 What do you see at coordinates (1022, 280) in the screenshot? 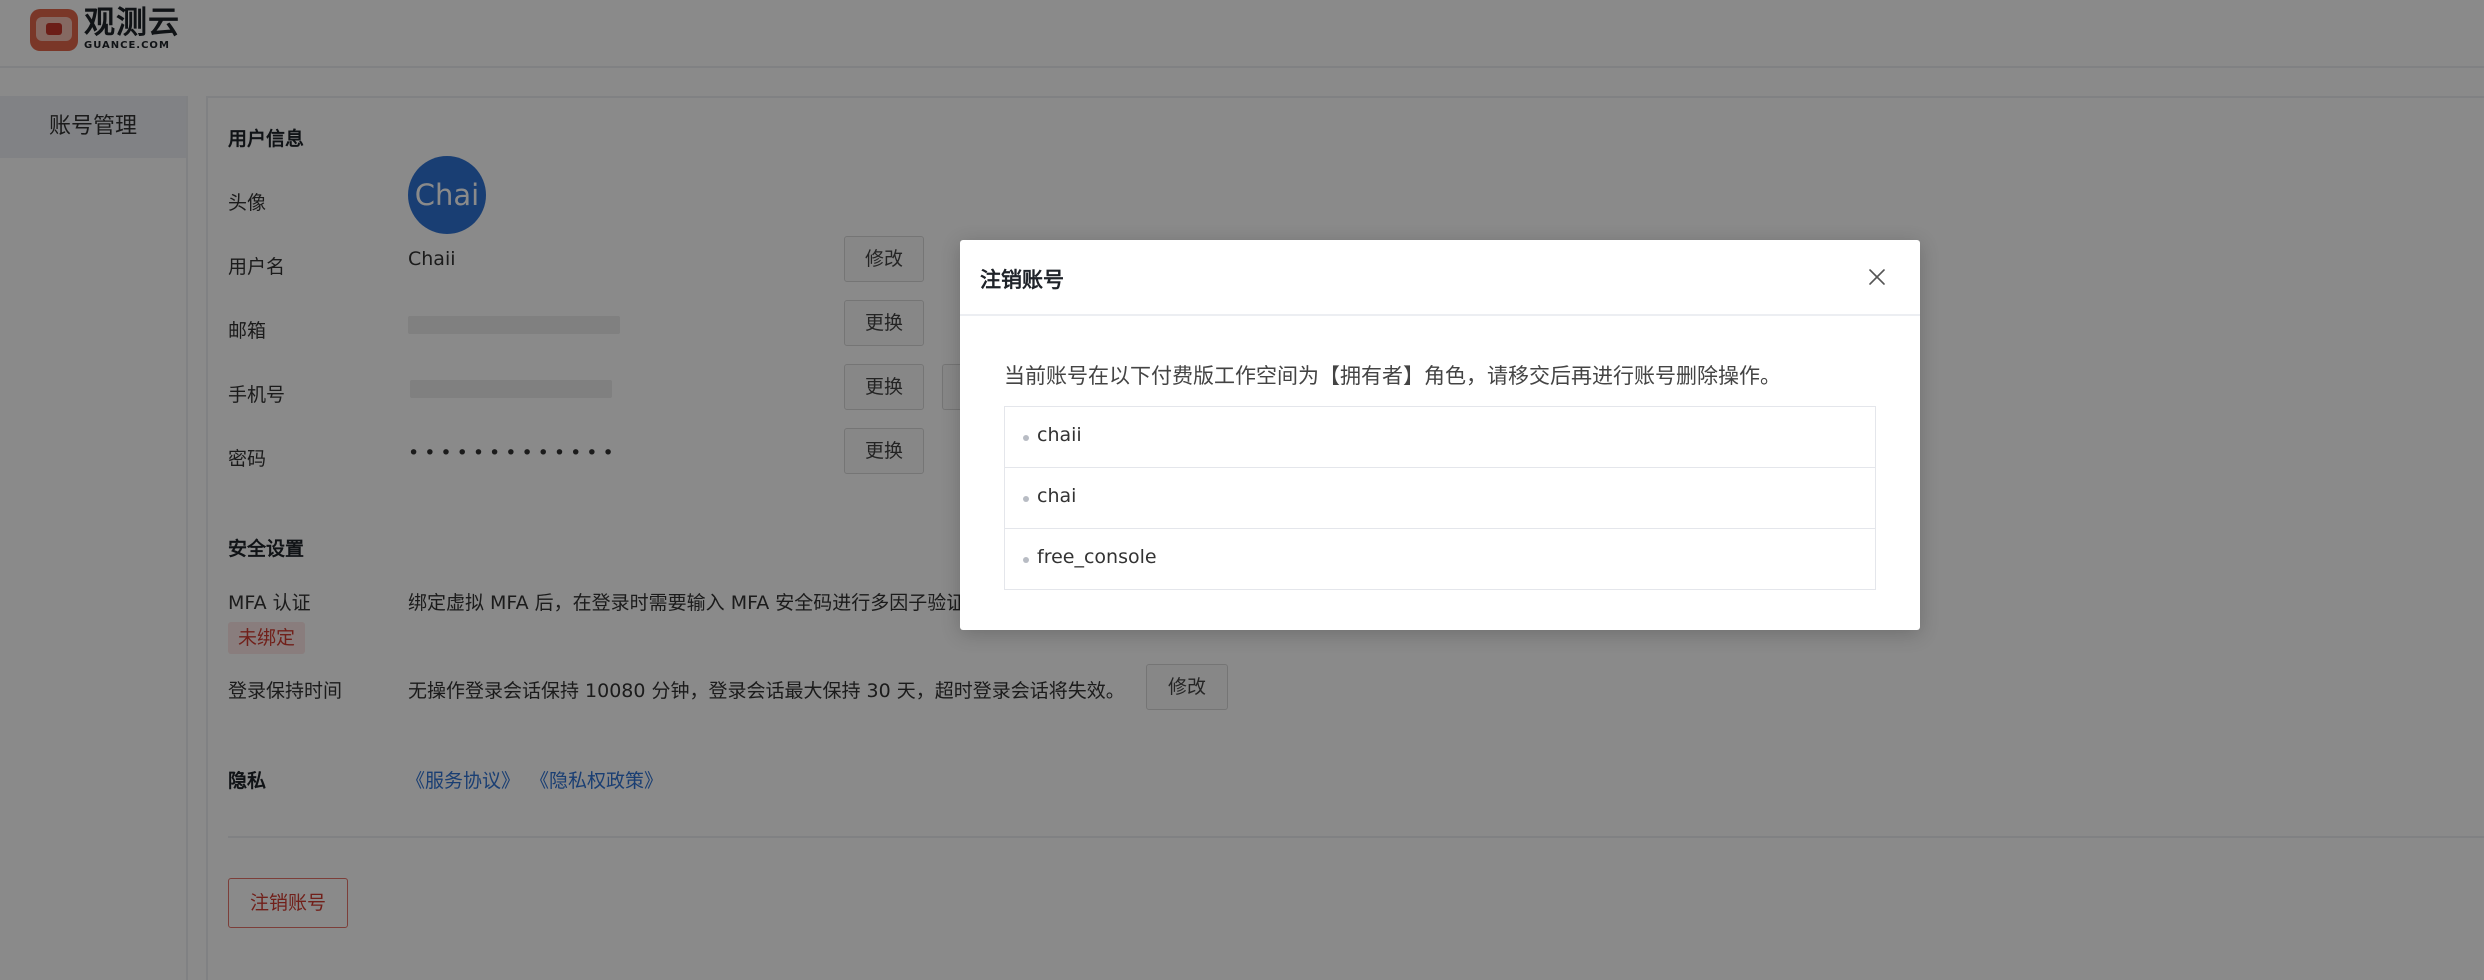
I see `dialog-title: 注销账号` at bounding box center [1022, 280].